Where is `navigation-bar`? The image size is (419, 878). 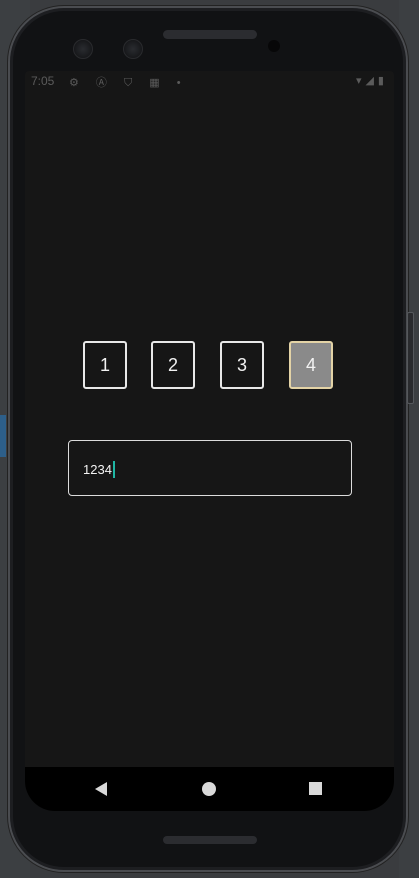
navigation-bar is located at coordinates (209, 789).